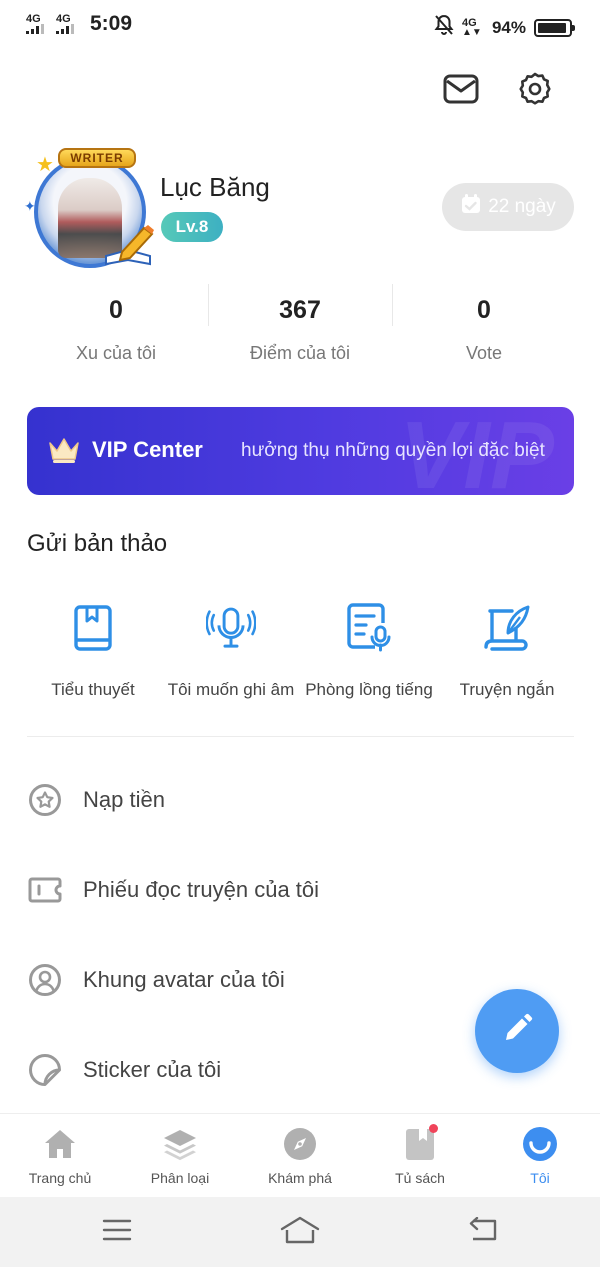  I want to click on divider, so click(300, 736).